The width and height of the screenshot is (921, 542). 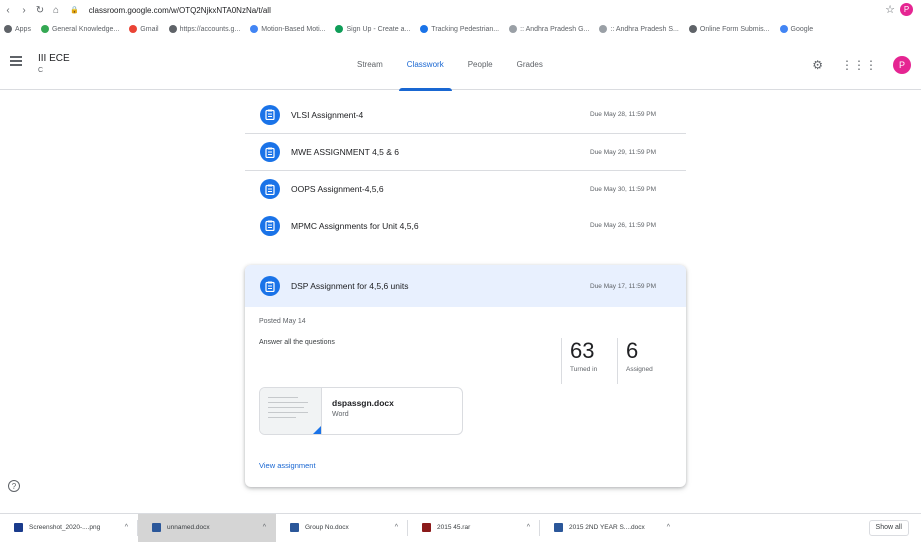 What do you see at coordinates (297, 342) in the screenshot?
I see `assignment-instructions: Answer all the questions` at bounding box center [297, 342].